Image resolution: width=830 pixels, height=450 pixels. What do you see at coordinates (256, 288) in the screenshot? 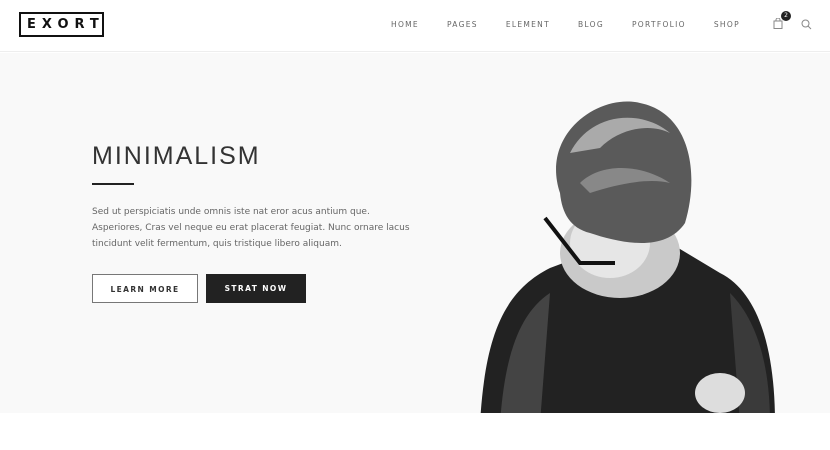
I see `start-now-button: STRAT NOW` at bounding box center [256, 288].